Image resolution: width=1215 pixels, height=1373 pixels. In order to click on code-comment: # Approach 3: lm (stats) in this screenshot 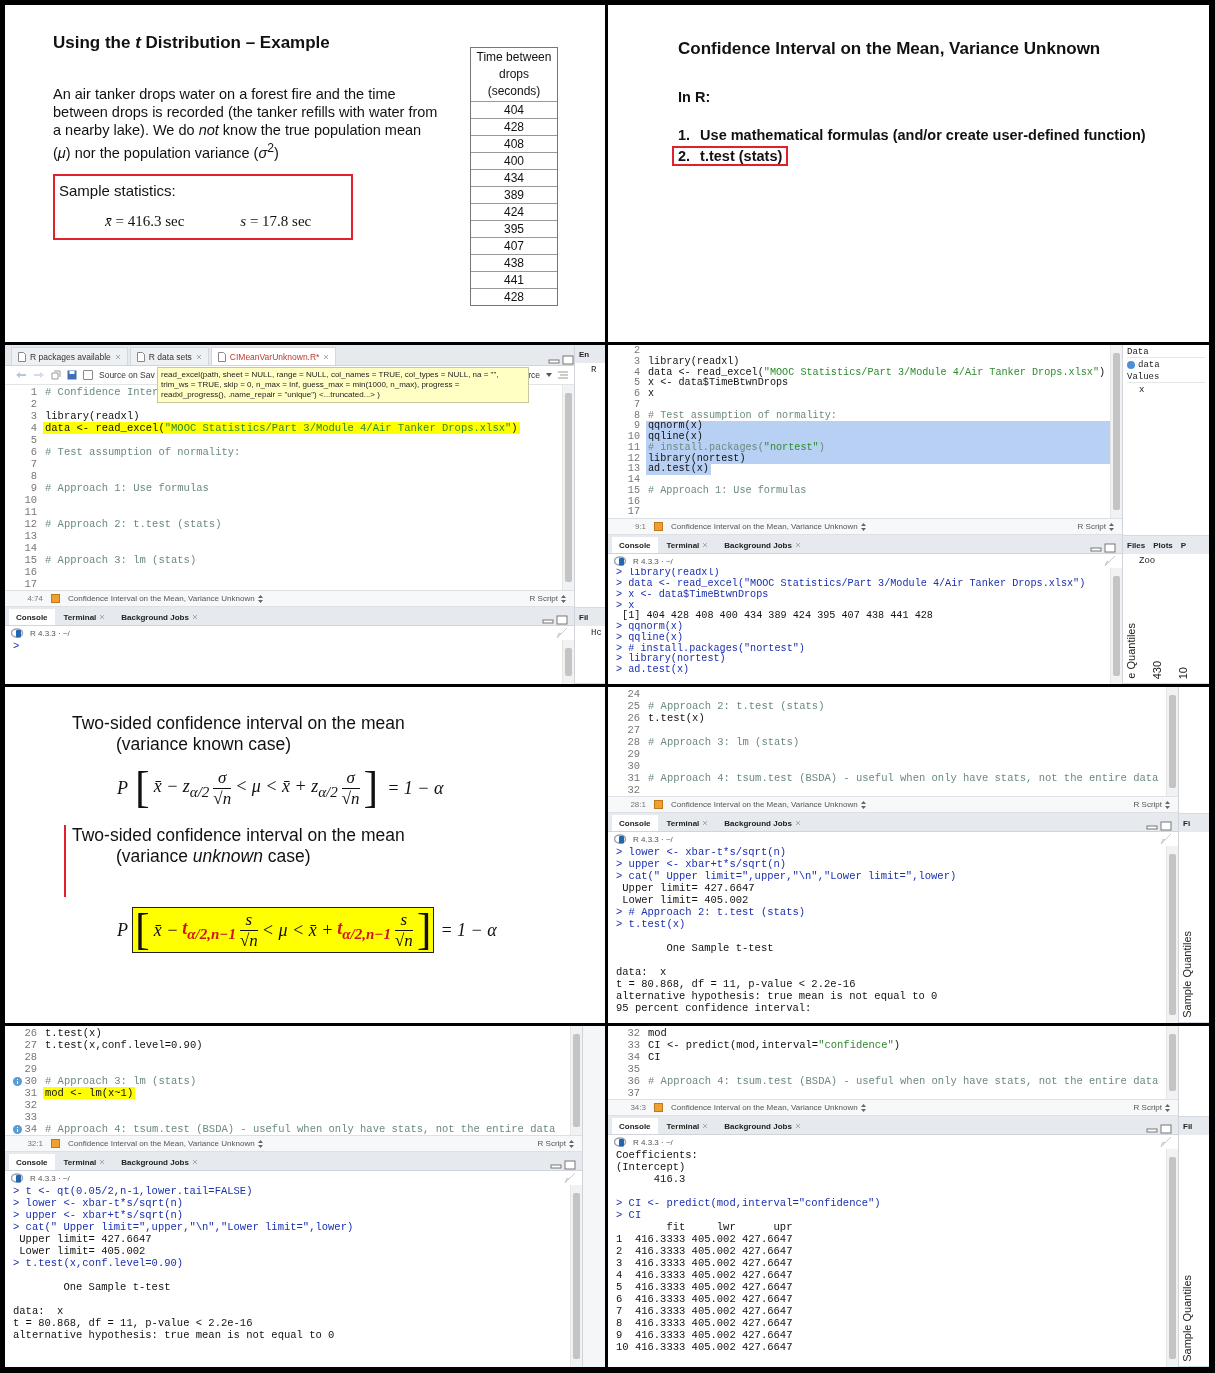, I will do `click(724, 742)`.